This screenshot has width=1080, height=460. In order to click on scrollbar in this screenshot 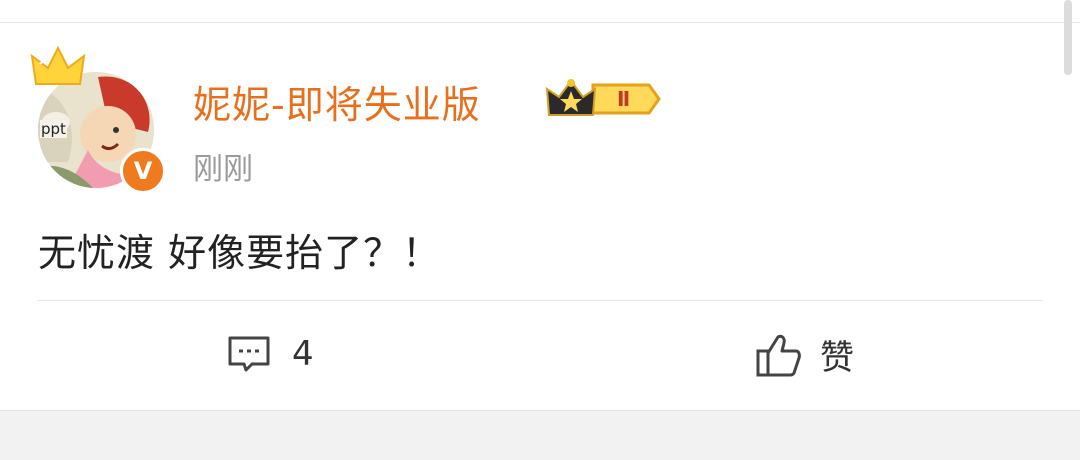, I will do `click(1068, 37)`.